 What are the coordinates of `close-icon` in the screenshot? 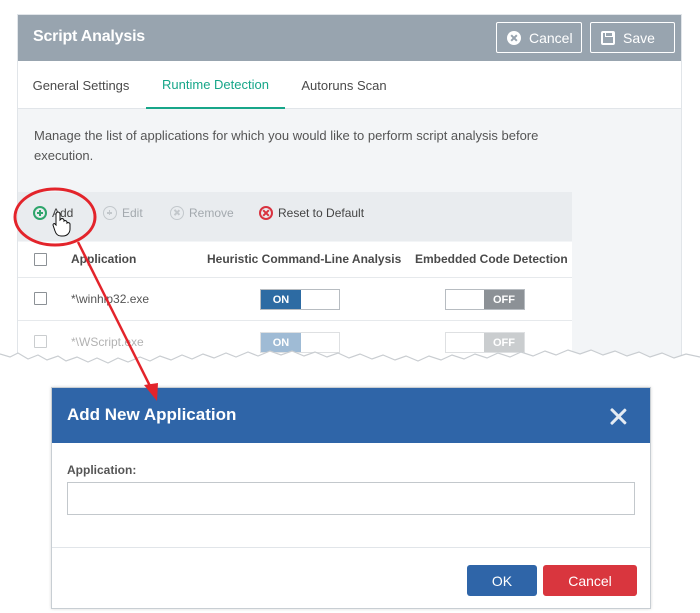 It's located at (618, 416).